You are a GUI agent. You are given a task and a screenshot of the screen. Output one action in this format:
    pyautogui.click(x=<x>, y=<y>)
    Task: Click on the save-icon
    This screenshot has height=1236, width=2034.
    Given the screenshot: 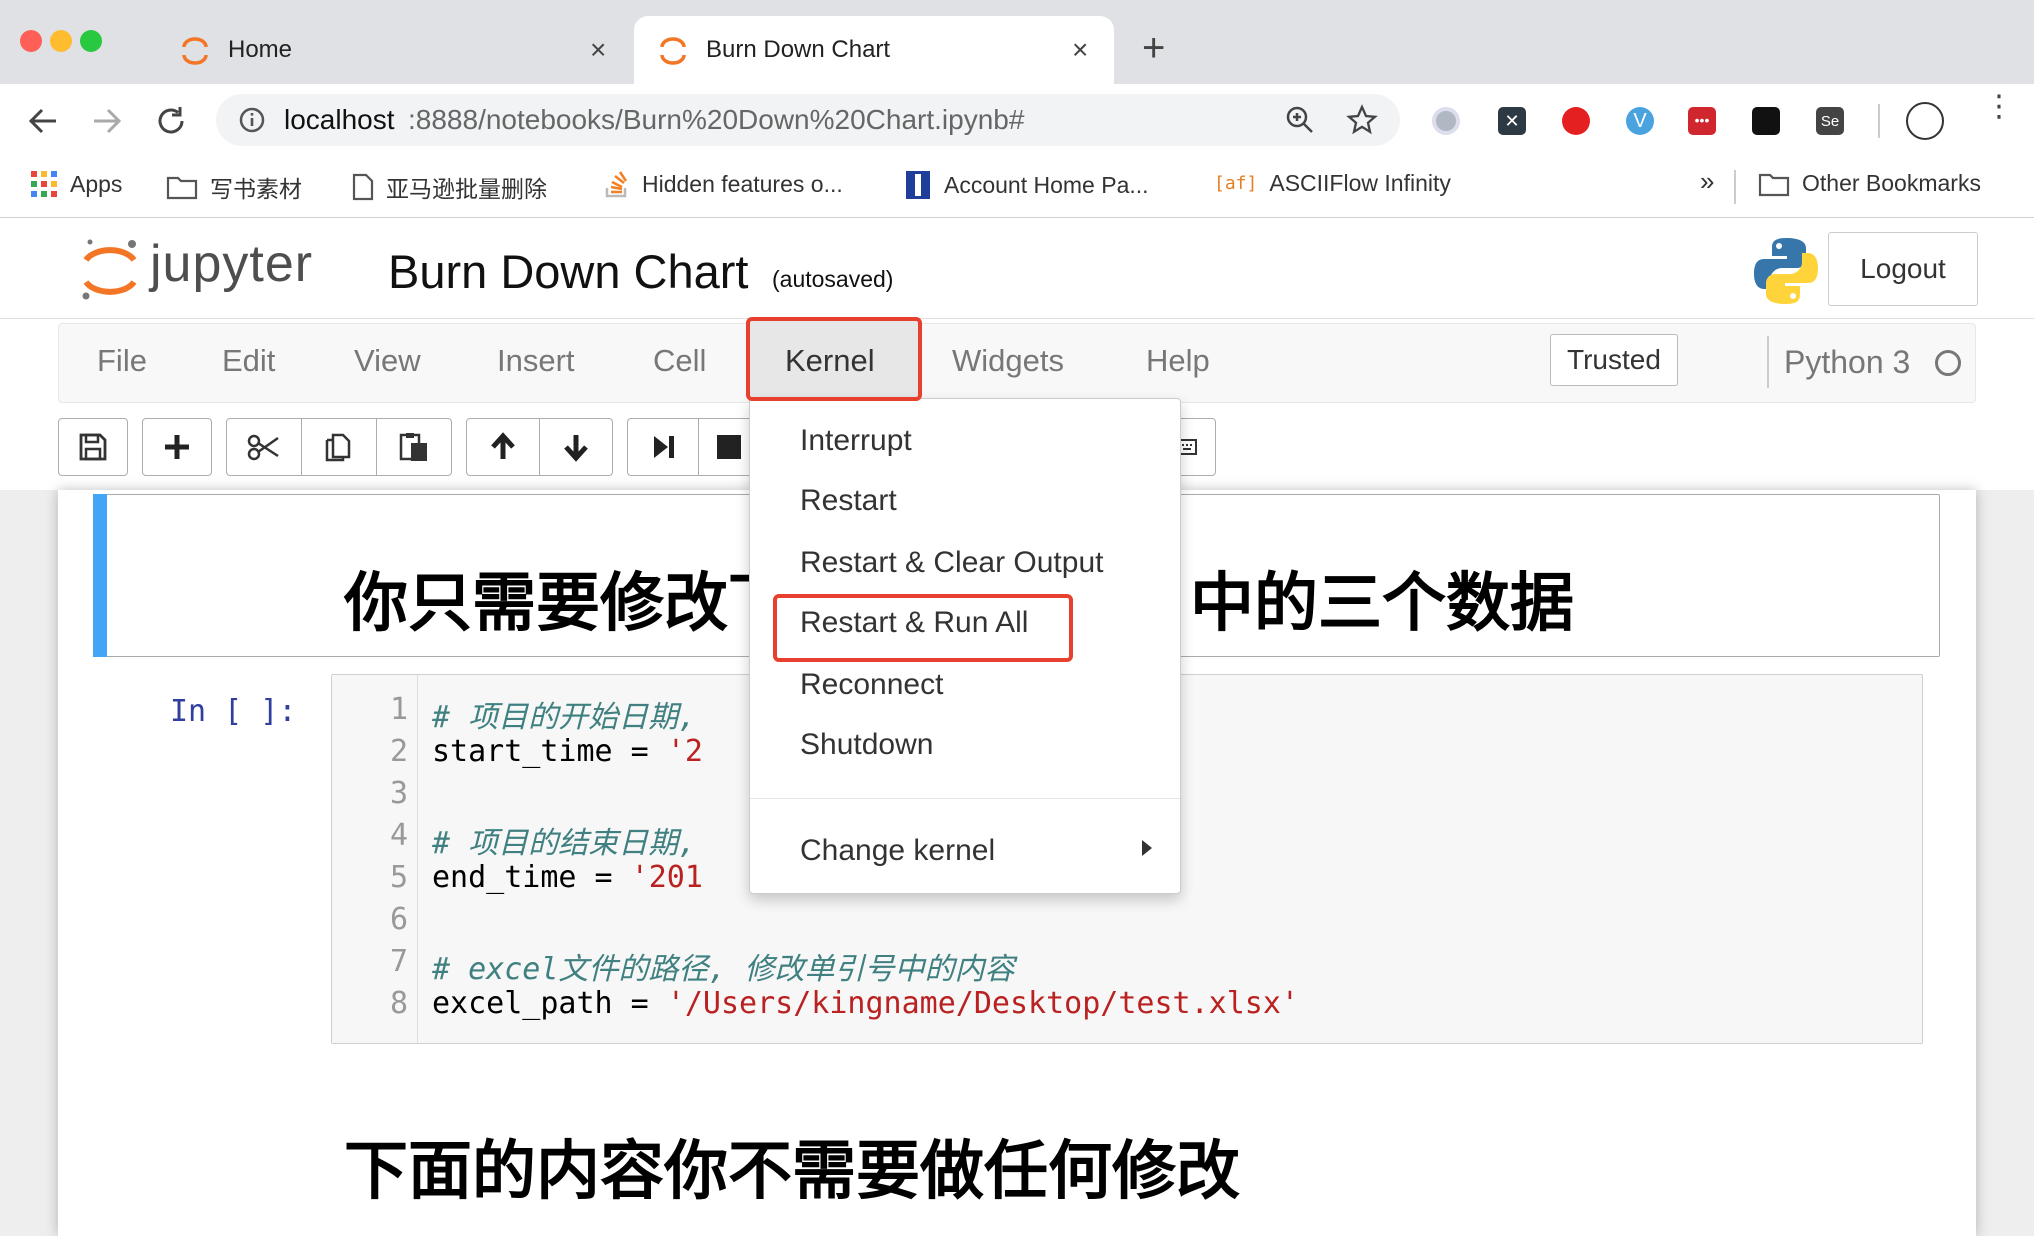 What is the action you would take?
    pyautogui.click(x=93, y=447)
    